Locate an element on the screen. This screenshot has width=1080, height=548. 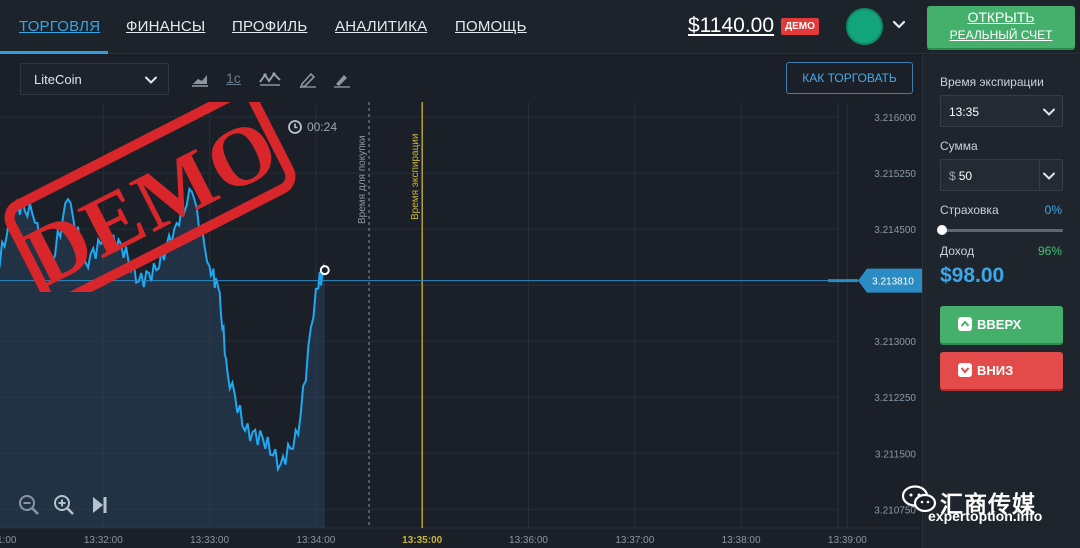
down-button: ВНИЗ is located at coordinates (1001, 370).